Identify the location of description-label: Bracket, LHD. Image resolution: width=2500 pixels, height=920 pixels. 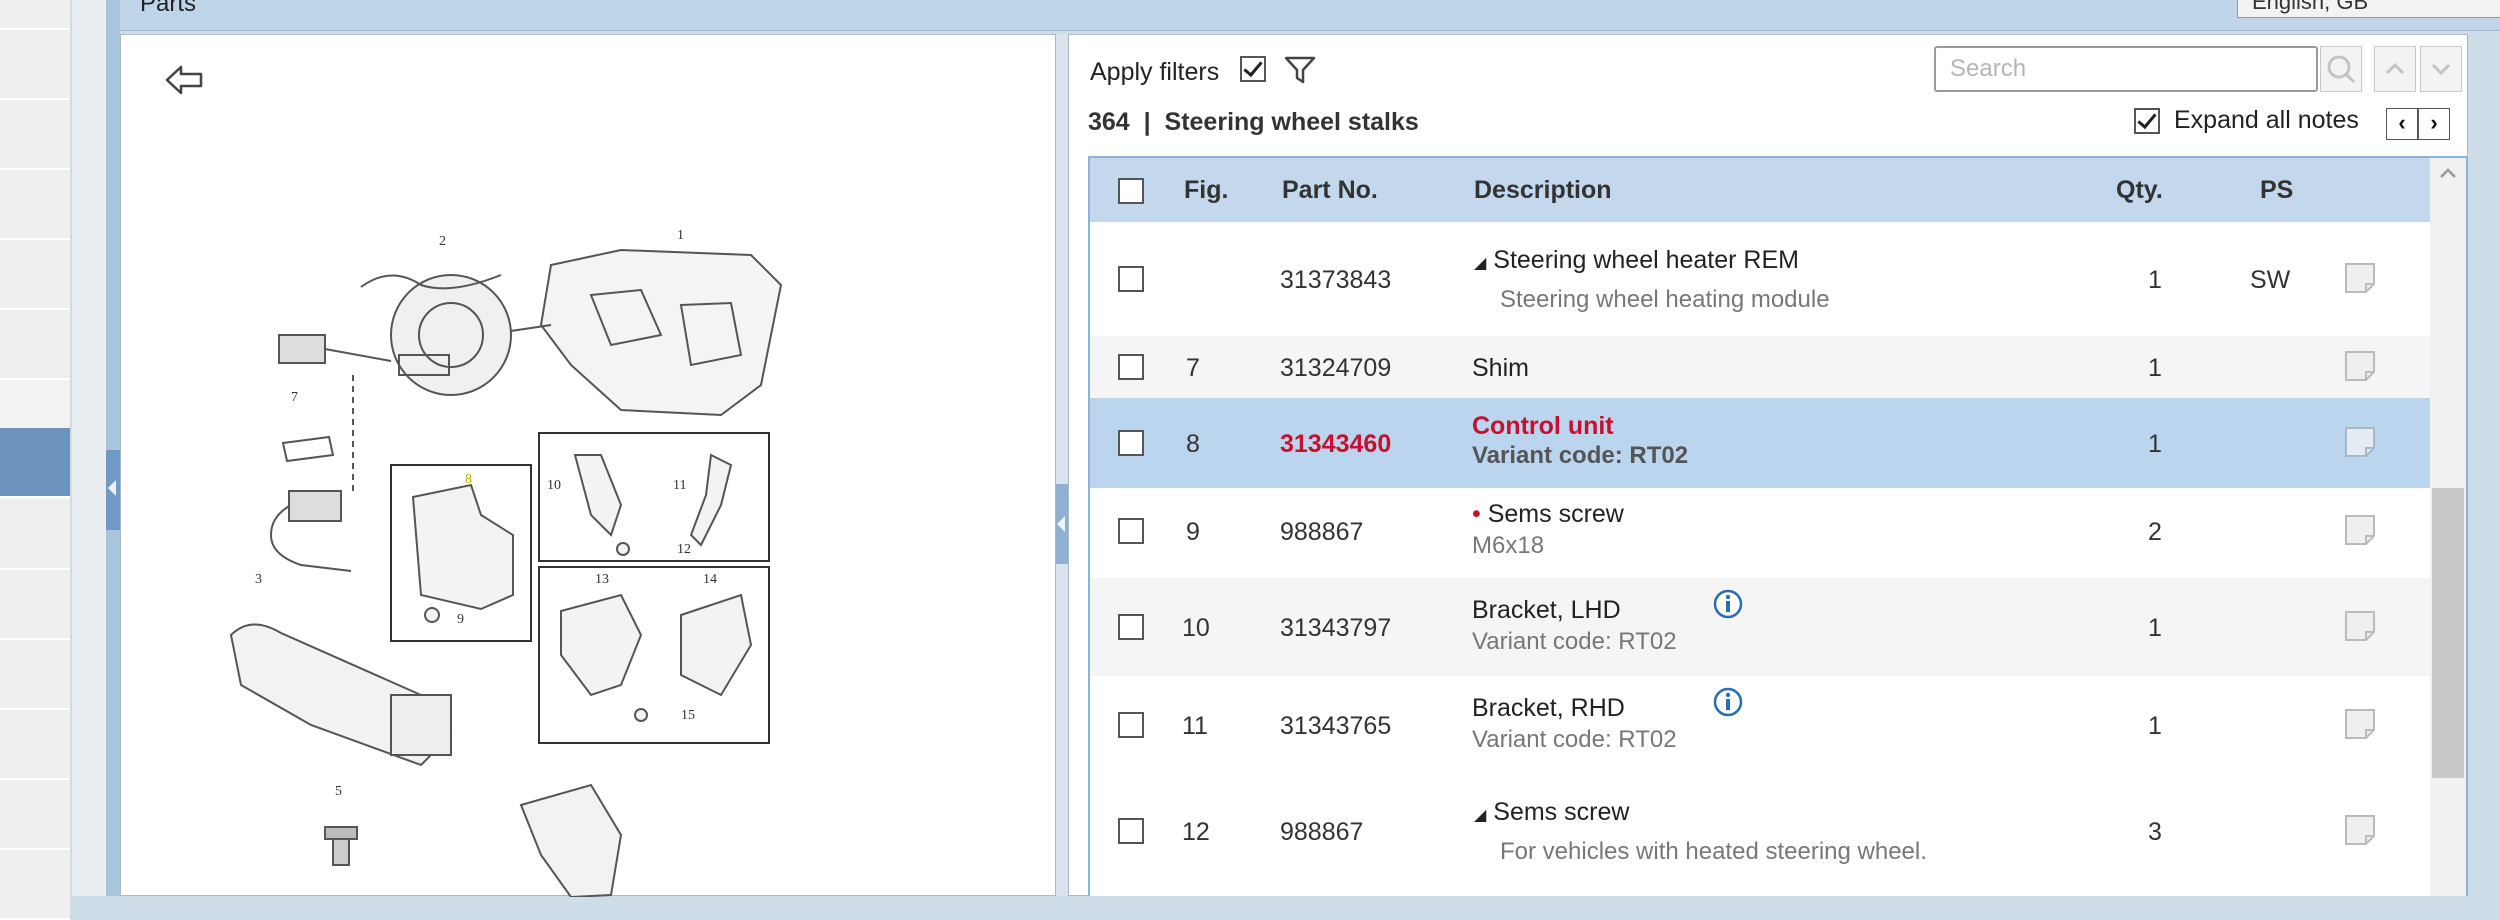
(1546, 610).